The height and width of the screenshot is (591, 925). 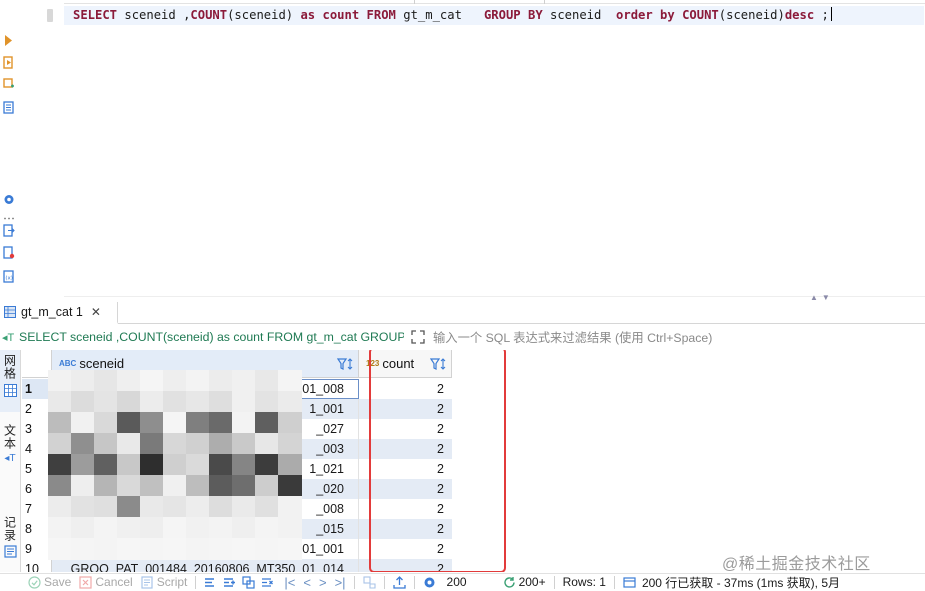 What do you see at coordinates (96, 312) in the screenshot?
I see `close-icon: ✕` at bounding box center [96, 312].